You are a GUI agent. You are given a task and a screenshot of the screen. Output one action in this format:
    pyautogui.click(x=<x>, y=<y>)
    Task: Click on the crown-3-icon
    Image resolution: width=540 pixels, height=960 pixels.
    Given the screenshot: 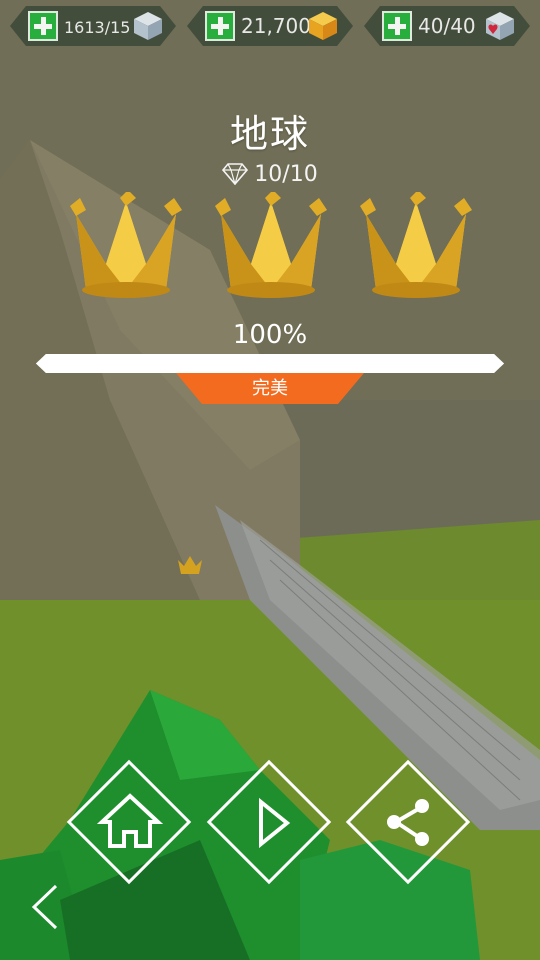 What is the action you would take?
    pyautogui.click(x=416, y=245)
    